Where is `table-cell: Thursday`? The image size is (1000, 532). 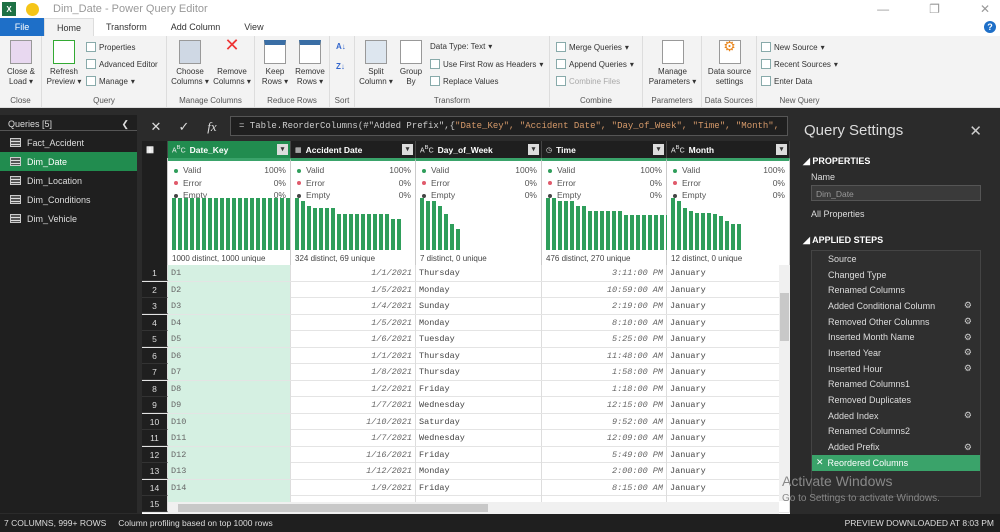
table-cell: Thursday is located at coordinates (479, 372).